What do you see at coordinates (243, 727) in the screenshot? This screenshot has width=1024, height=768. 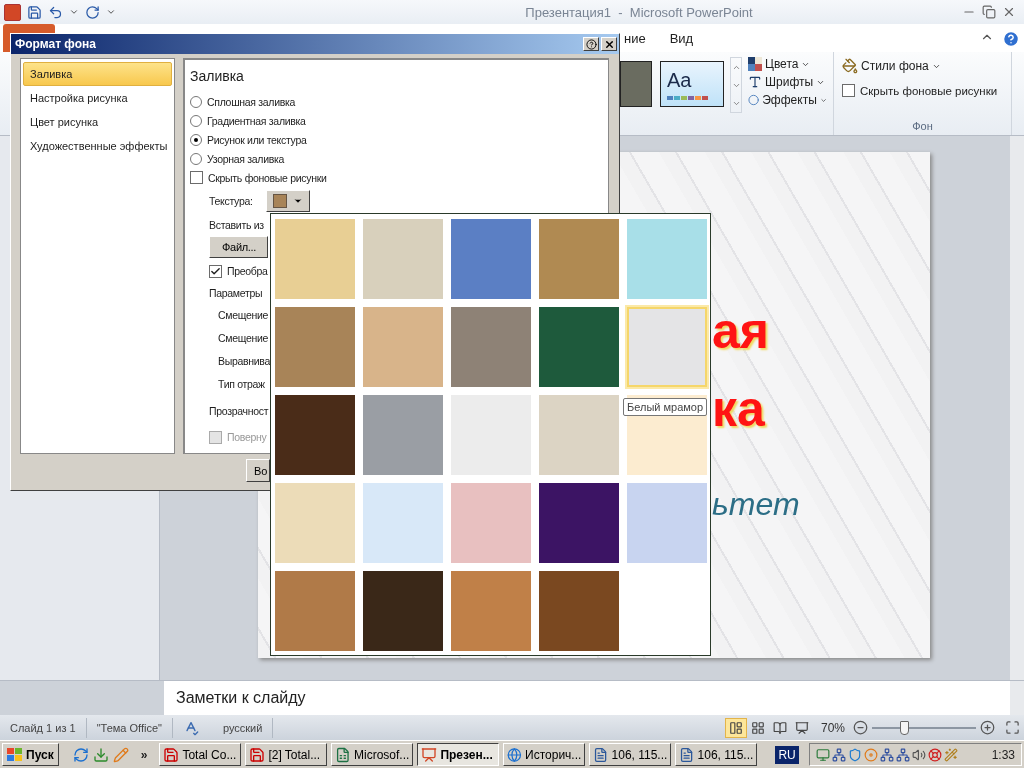 I see `language-label: русский` at bounding box center [243, 727].